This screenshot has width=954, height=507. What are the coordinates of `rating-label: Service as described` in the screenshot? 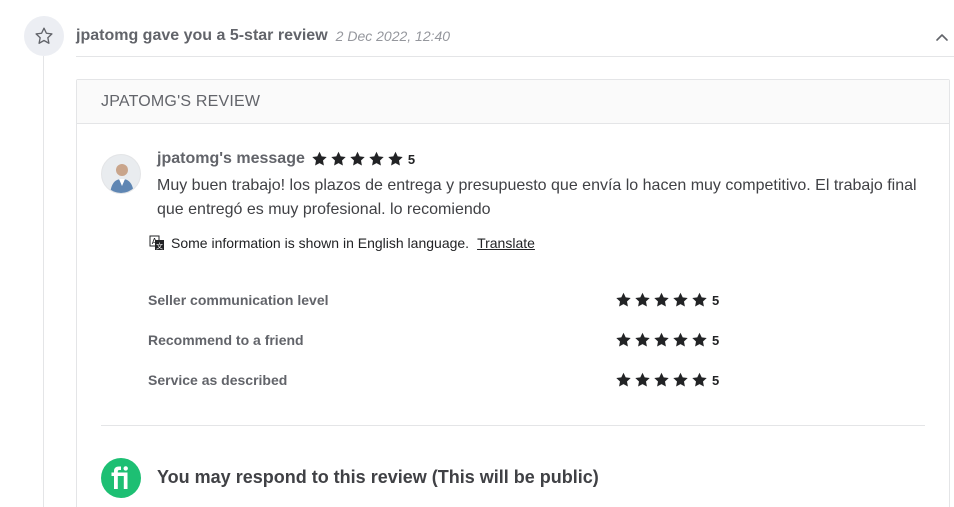 It's located at (218, 380).